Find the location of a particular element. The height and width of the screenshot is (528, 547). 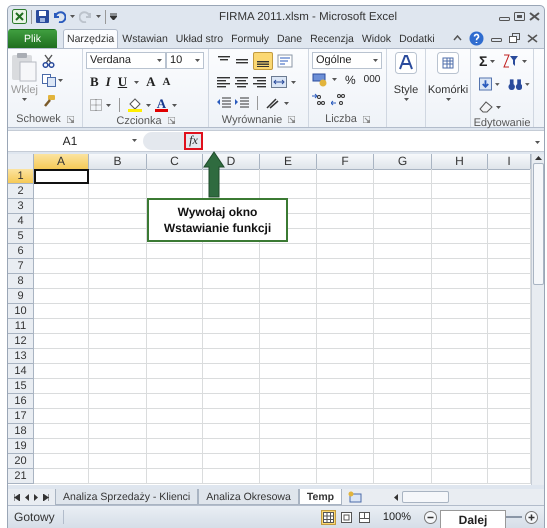

row-header: 20 is located at coordinates (21, 461).